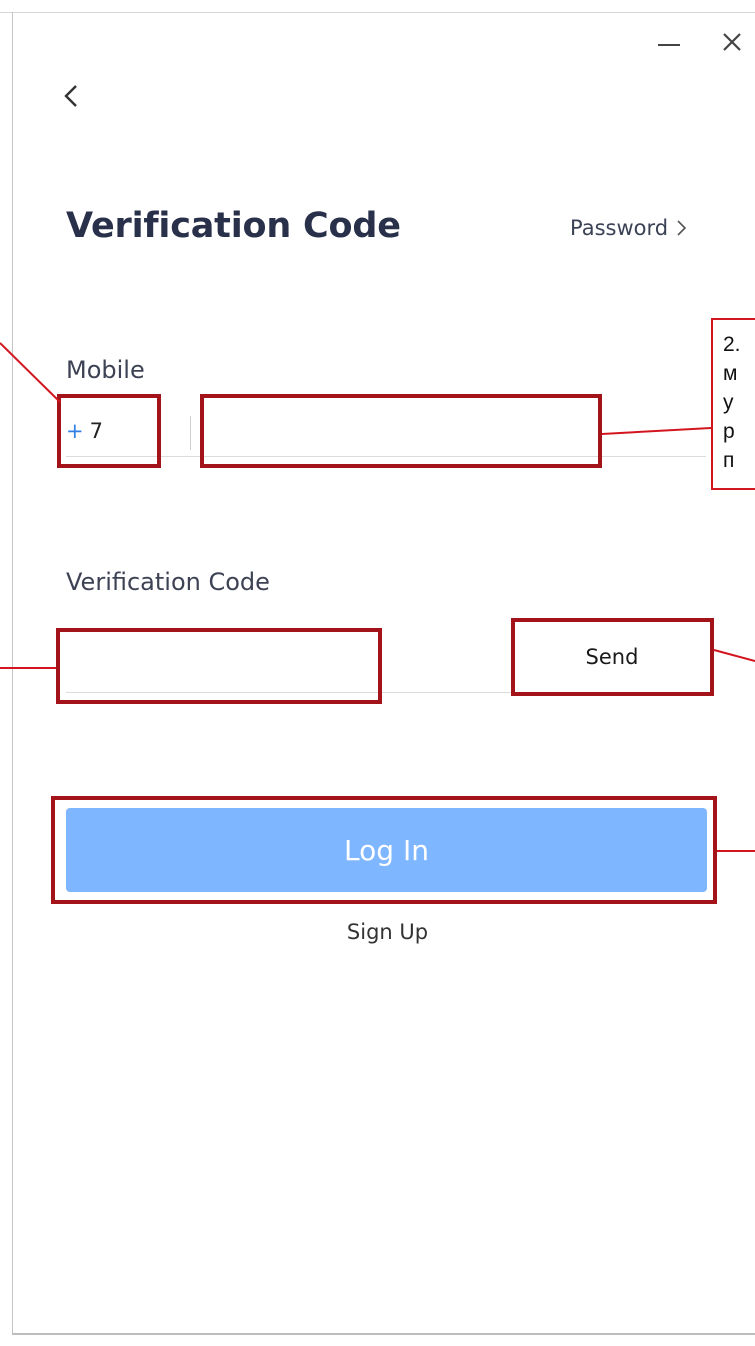 The image size is (755, 1346). I want to click on annotation-note-line: м, so click(730, 373).